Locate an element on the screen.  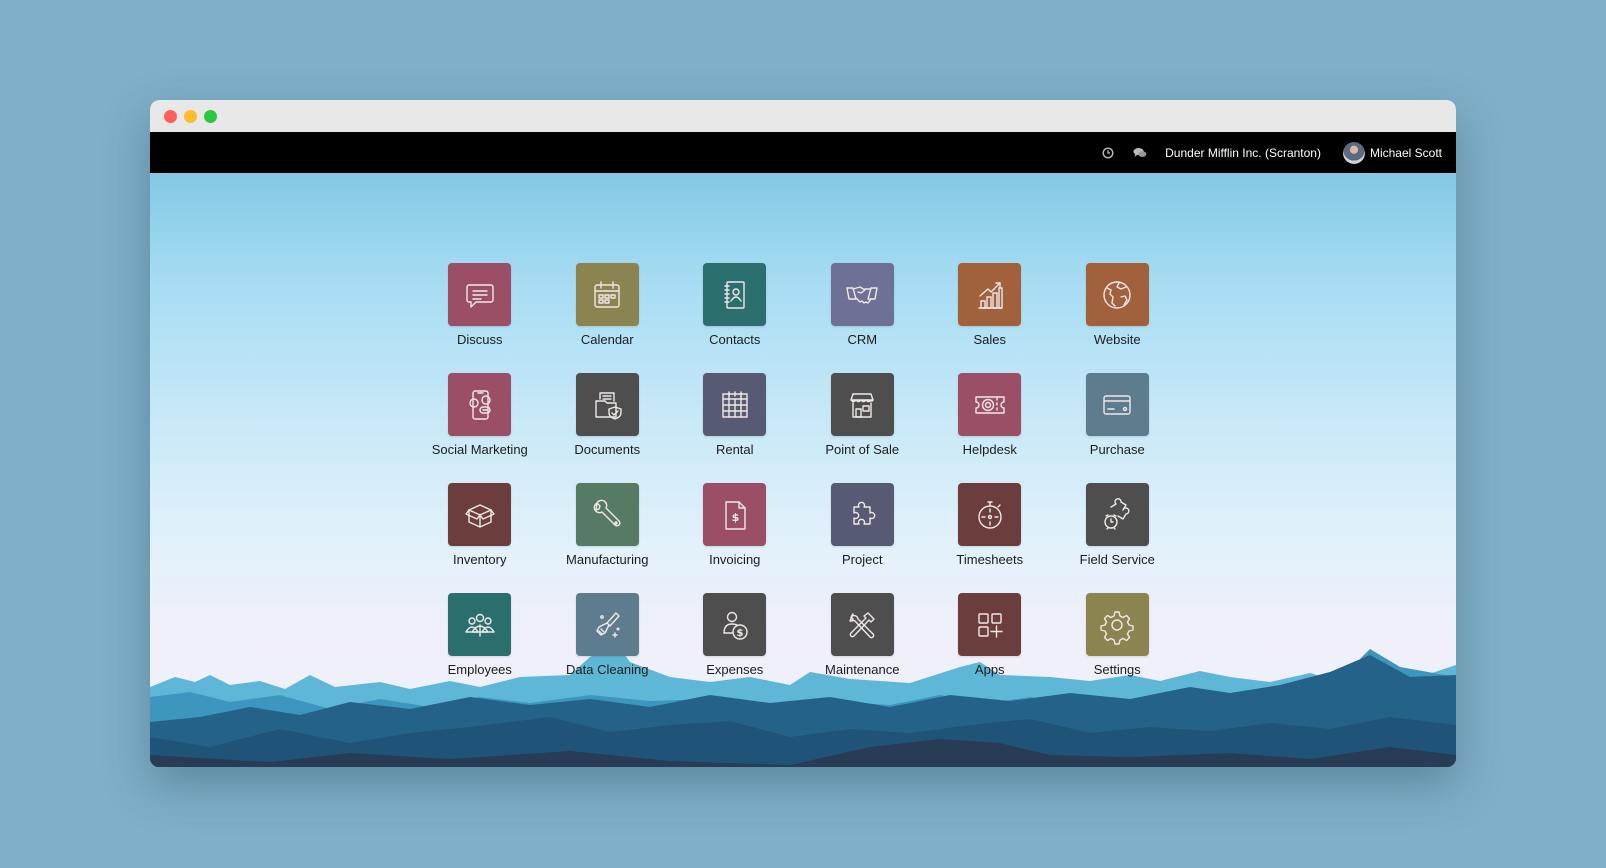
app-sales: Sales is located at coordinates (990, 318).